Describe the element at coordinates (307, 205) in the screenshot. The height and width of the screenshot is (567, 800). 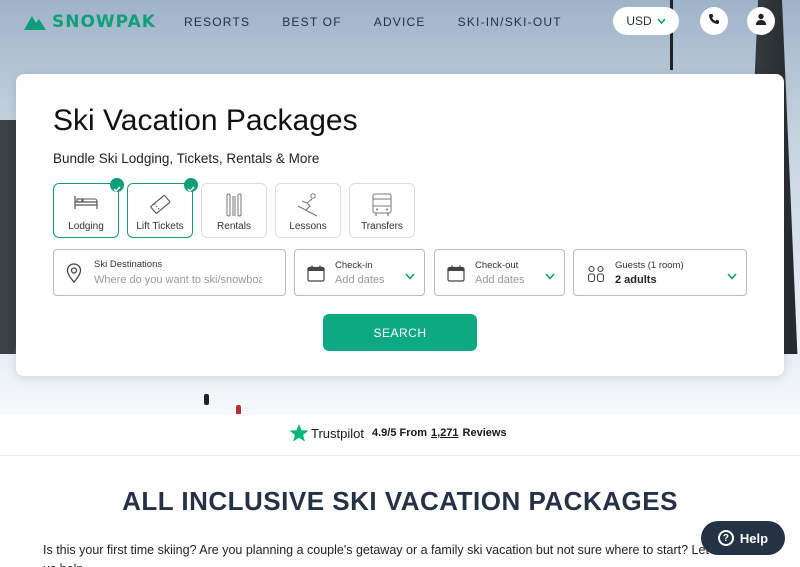
I see `skier-icon` at that location.